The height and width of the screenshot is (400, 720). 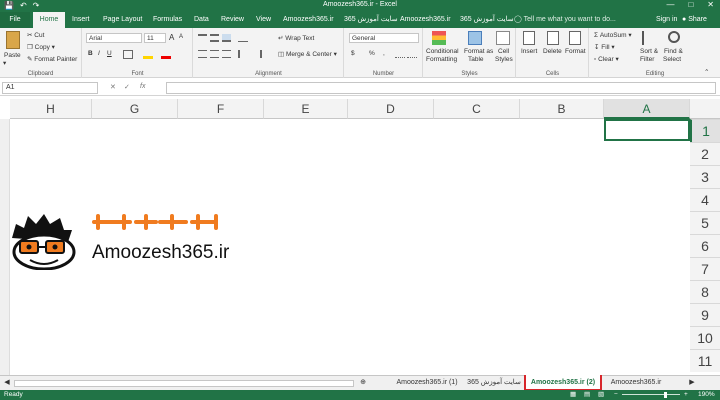 I want to click on conditional-formatting-icon, so click(x=439, y=38).